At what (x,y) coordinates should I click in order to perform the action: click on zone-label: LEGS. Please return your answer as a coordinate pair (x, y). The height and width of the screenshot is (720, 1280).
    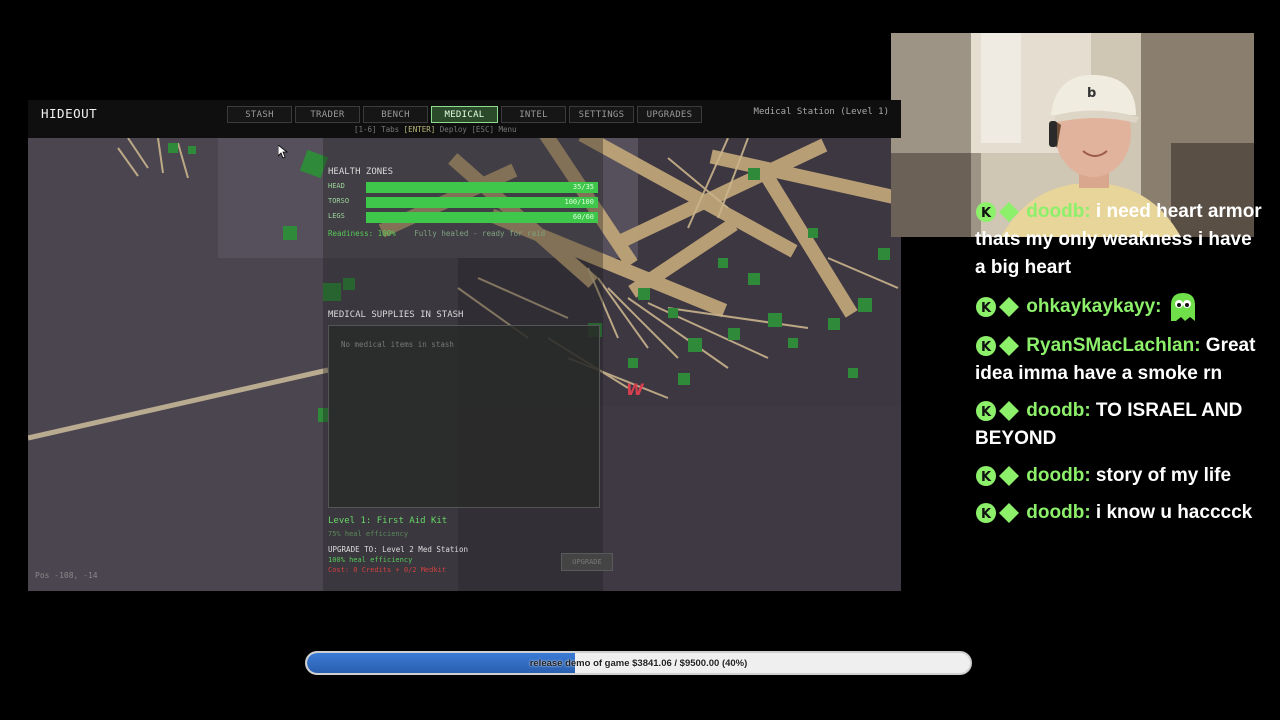
    Looking at the image, I should click on (336, 216).